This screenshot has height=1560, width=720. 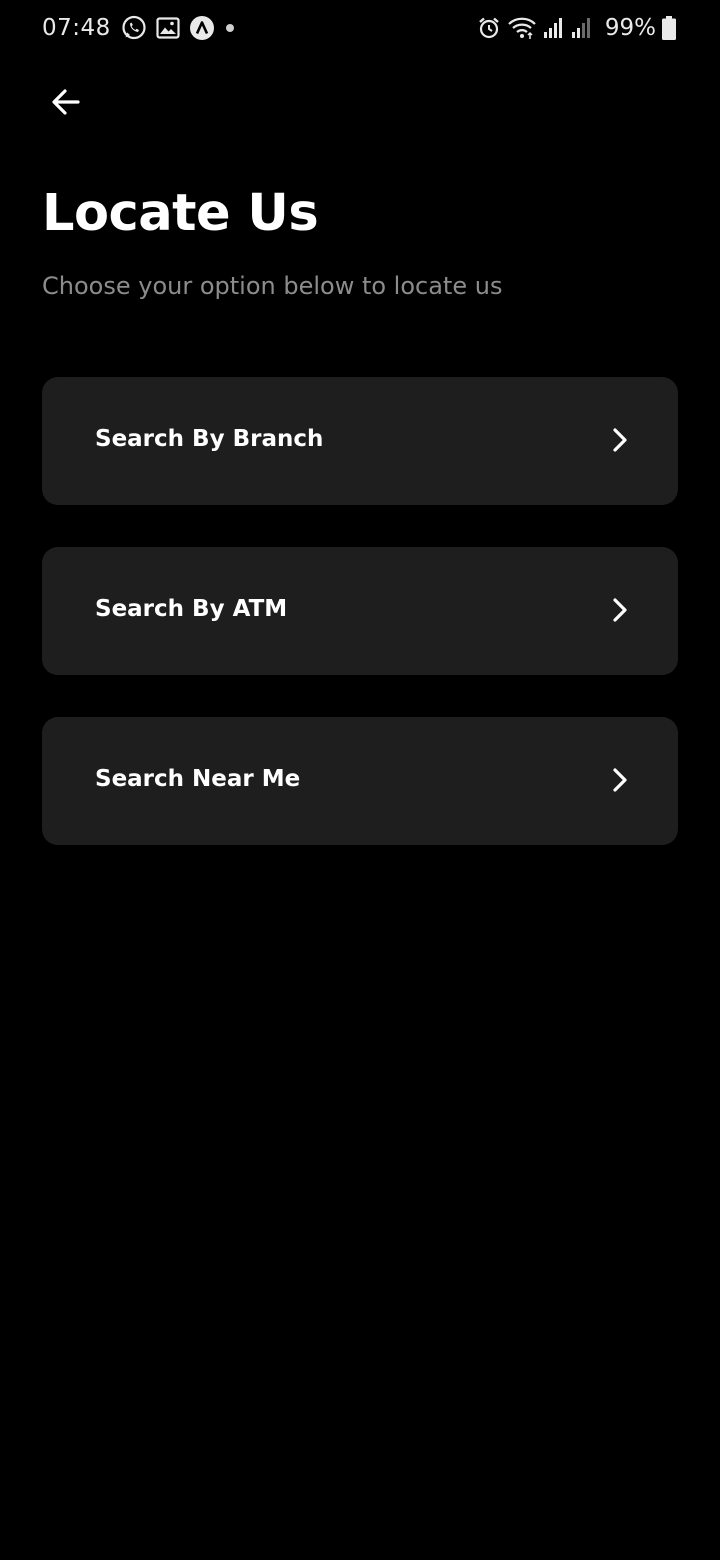 I want to click on battery-icon, so click(x=669, y=28).